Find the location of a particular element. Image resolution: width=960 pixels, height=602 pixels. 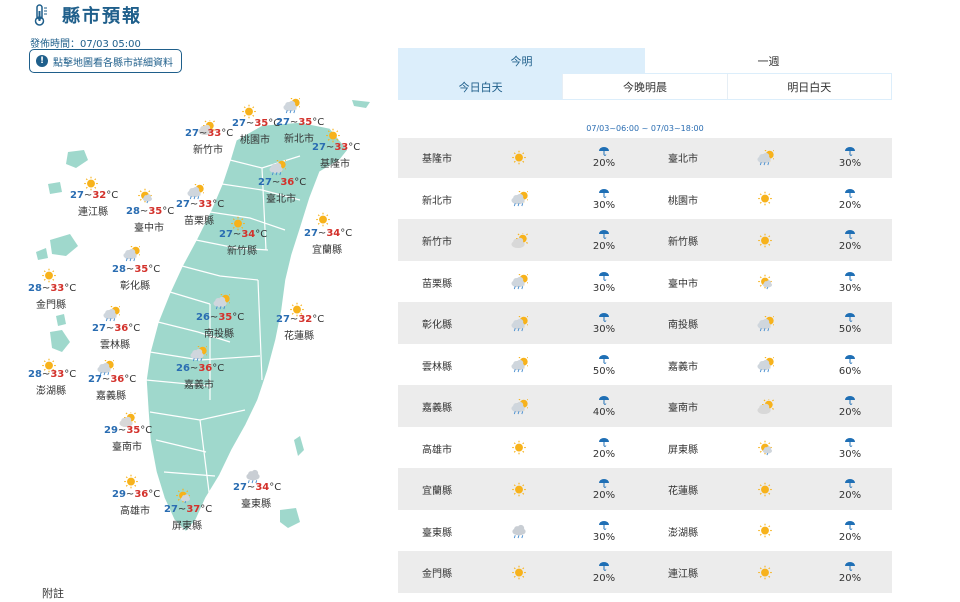

rain-probability: 60% is located at coordinates (850, 366).